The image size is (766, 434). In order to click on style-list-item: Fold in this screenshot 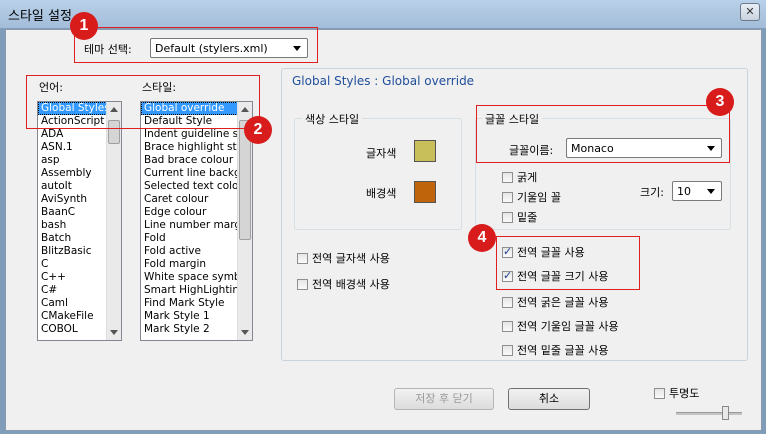, I will do `click(196, 238)`.